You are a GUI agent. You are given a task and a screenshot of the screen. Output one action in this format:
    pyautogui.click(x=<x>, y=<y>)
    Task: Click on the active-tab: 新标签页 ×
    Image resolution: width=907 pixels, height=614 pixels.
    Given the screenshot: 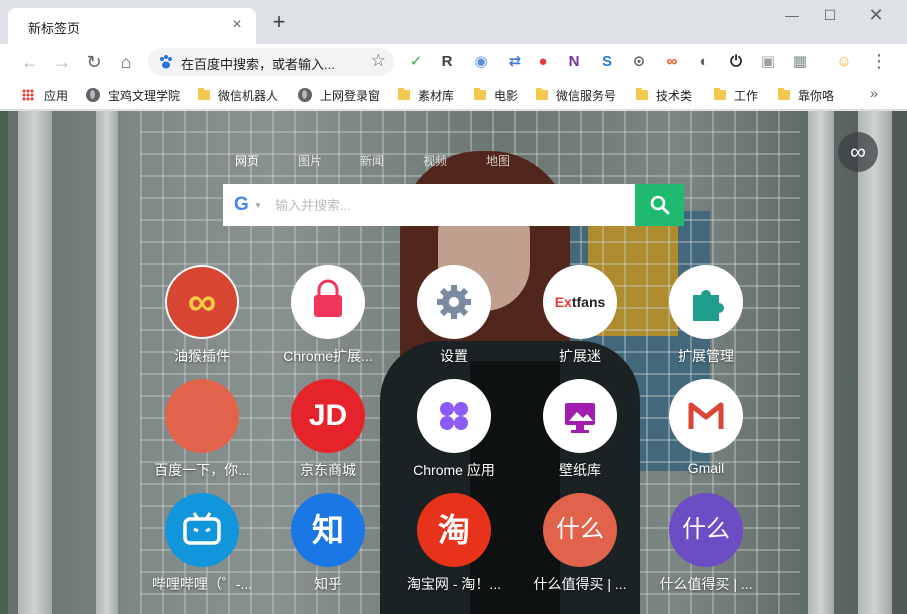 What is the action you would take?
    pyautogui.click(x=132, y=26)
    